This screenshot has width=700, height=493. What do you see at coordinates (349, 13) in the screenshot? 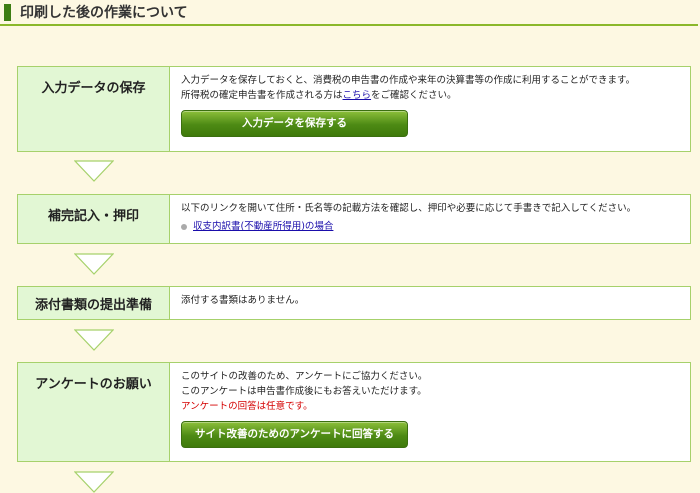
I see `page-header: 印刷した後の作業について` at bounding box center [349, 13].